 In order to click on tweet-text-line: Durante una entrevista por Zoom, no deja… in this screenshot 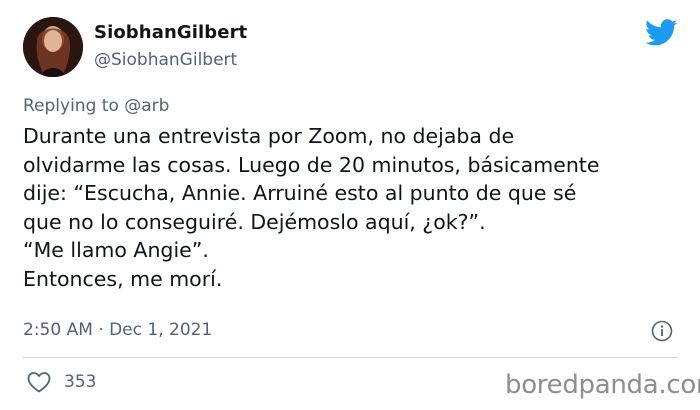, I will do `click(269, 136)`.